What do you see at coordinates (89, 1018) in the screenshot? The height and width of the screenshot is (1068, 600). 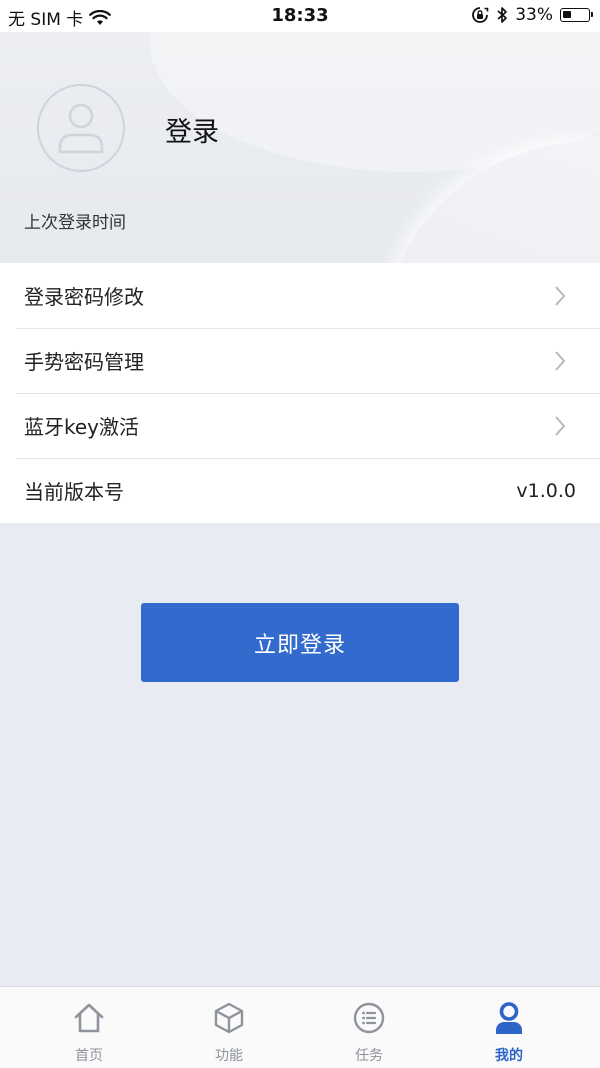 I see `home-icon` at bounding box center [89, 1018].